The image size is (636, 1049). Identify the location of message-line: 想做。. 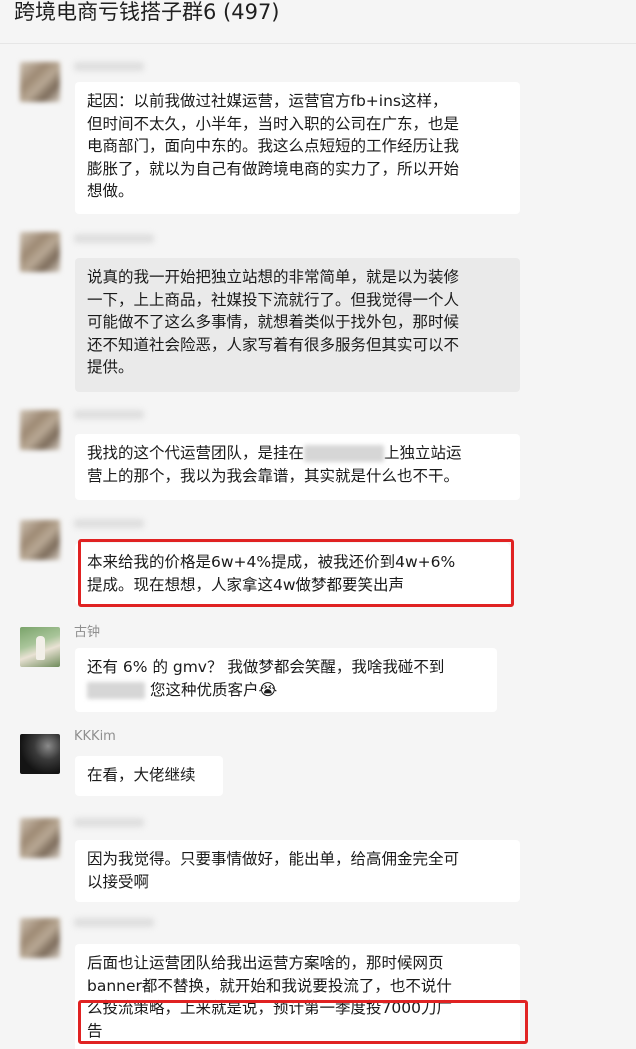
(110, 191).